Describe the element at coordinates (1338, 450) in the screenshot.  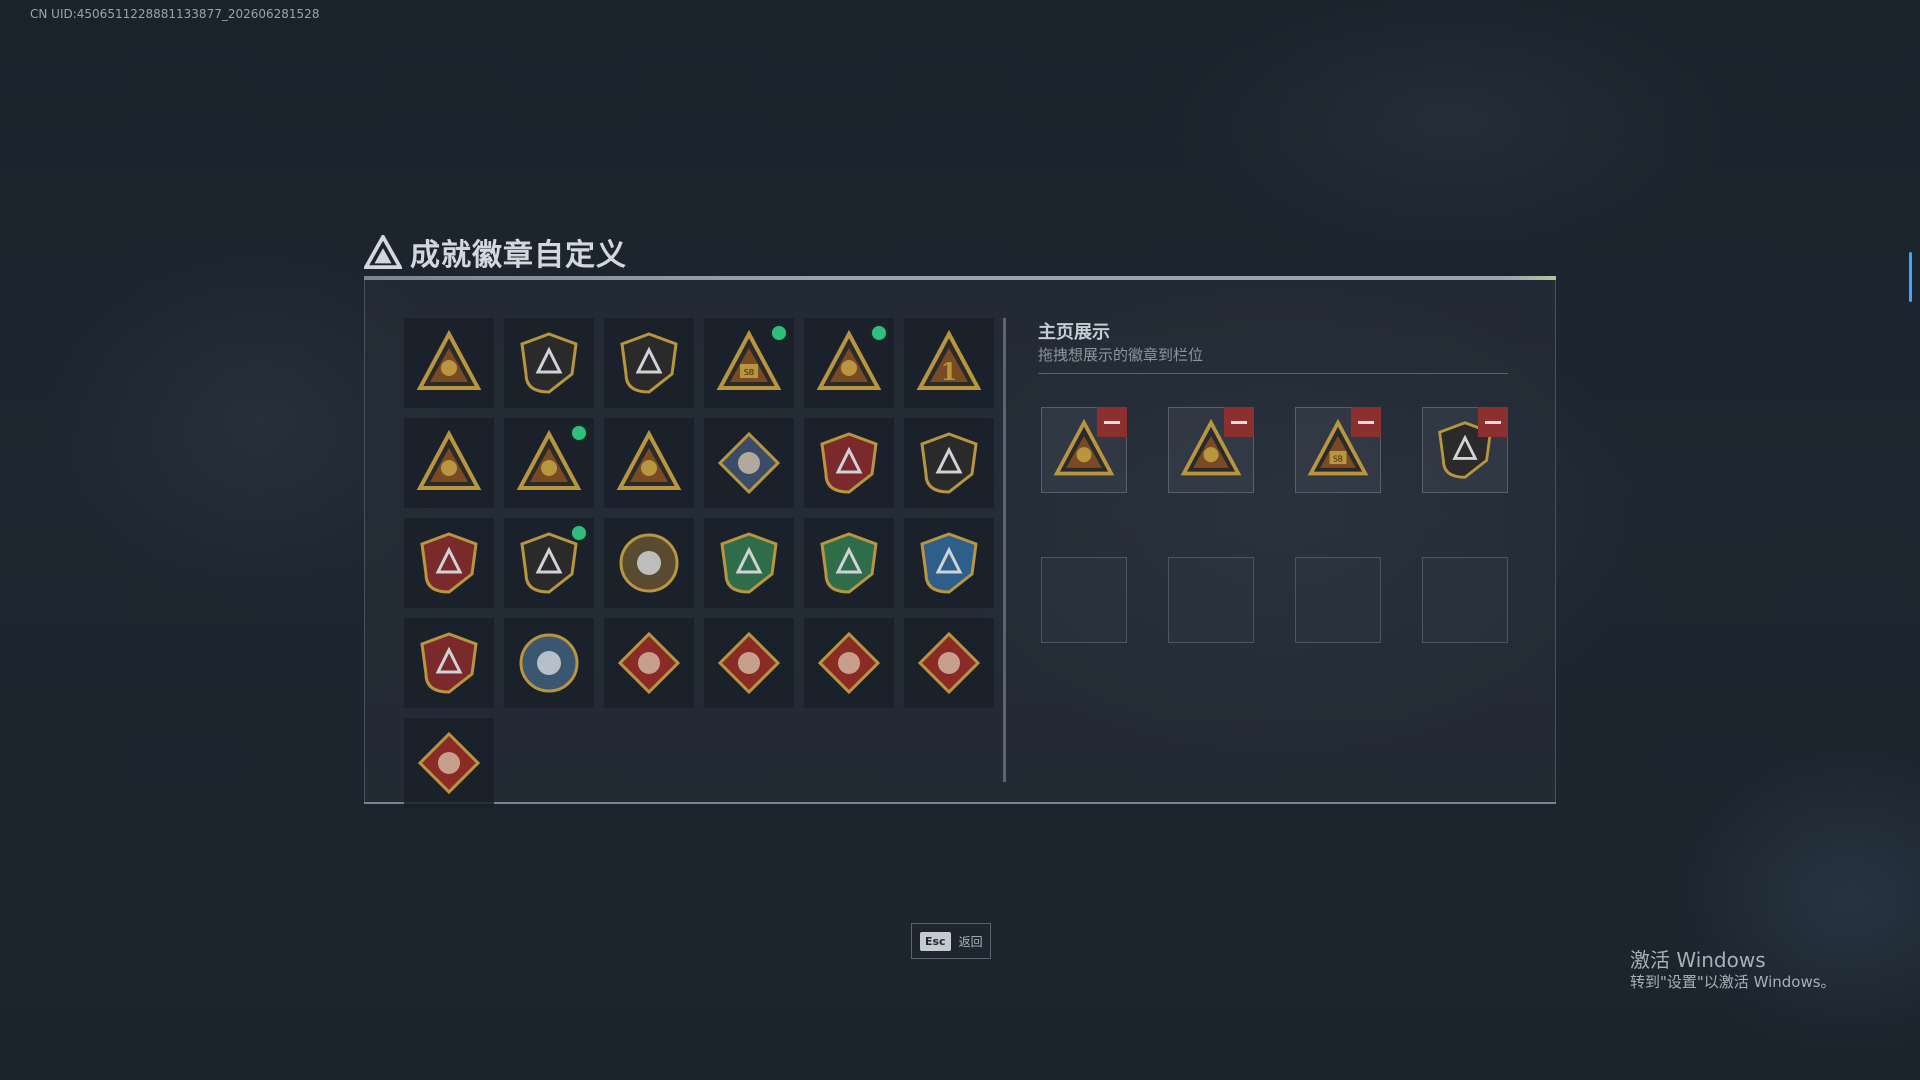
I see `display-slot-filled: SB` at that location.